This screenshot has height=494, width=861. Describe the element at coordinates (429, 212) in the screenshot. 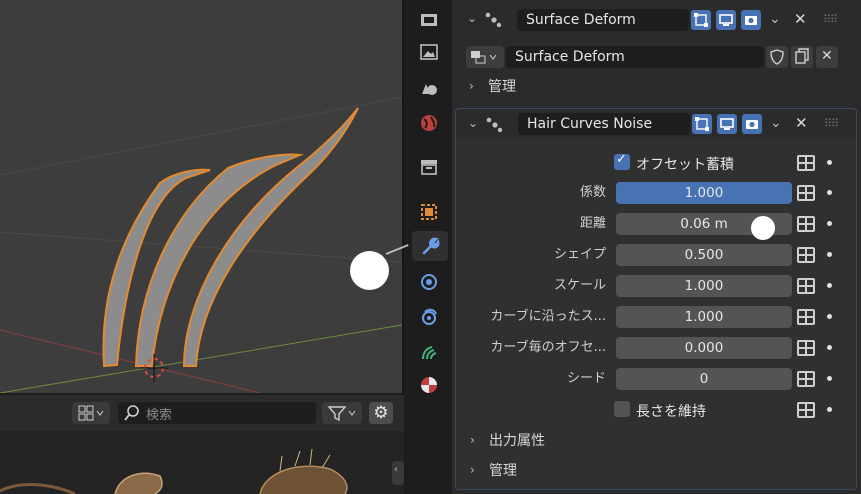

I see `tab-object` at that location.